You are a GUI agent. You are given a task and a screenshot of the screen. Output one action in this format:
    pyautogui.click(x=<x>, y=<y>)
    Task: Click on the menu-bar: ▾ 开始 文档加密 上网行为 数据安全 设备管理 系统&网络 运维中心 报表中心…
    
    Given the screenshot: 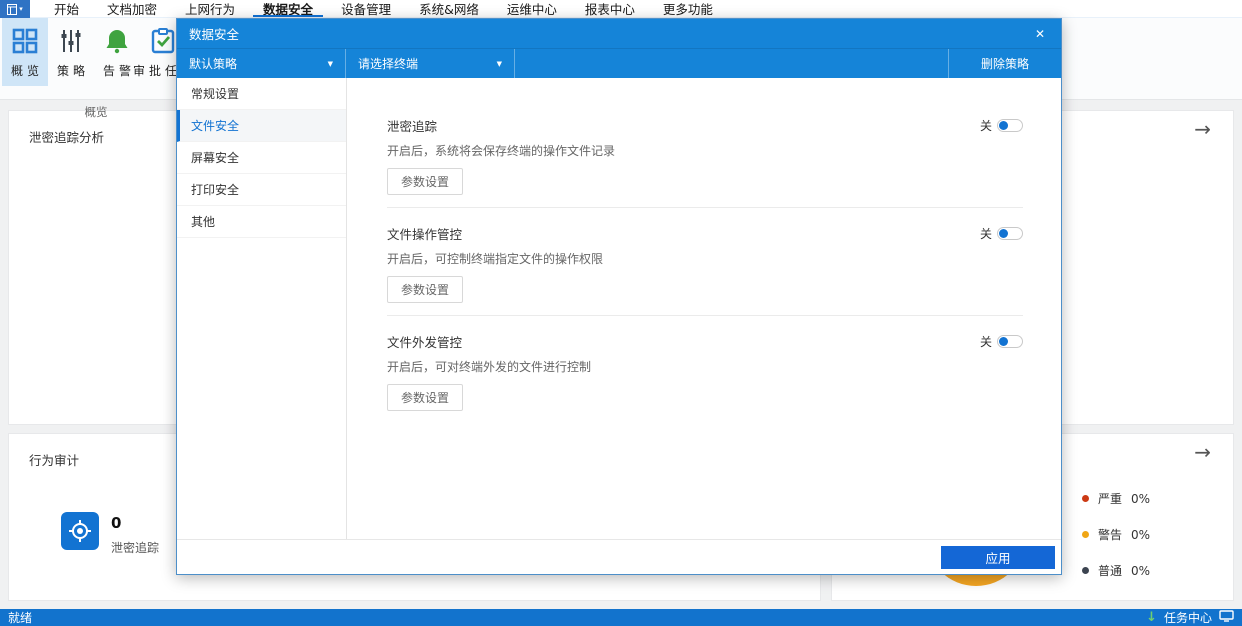 What is the action you would take?
    pyautogui.click(x=621, y=9)
    